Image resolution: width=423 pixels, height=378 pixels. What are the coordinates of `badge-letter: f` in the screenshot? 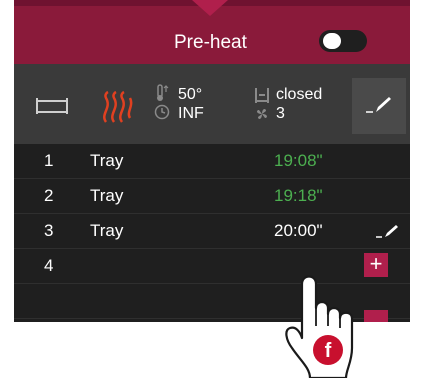 It's located at (328, 351).